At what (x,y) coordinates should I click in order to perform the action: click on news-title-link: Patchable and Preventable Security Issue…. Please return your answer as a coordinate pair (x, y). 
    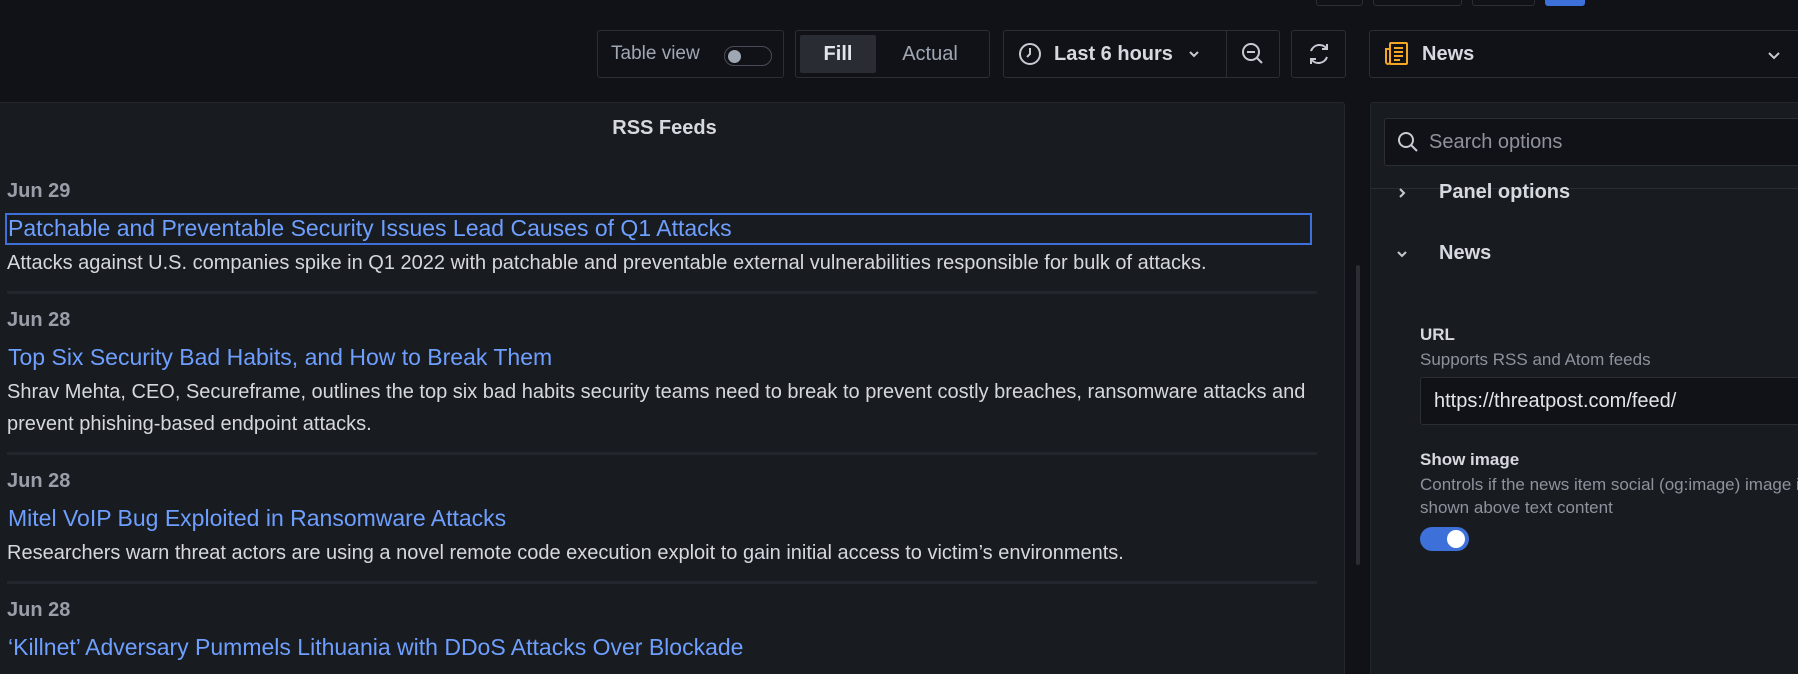
    Looking at the image, I should click on (658, 229).